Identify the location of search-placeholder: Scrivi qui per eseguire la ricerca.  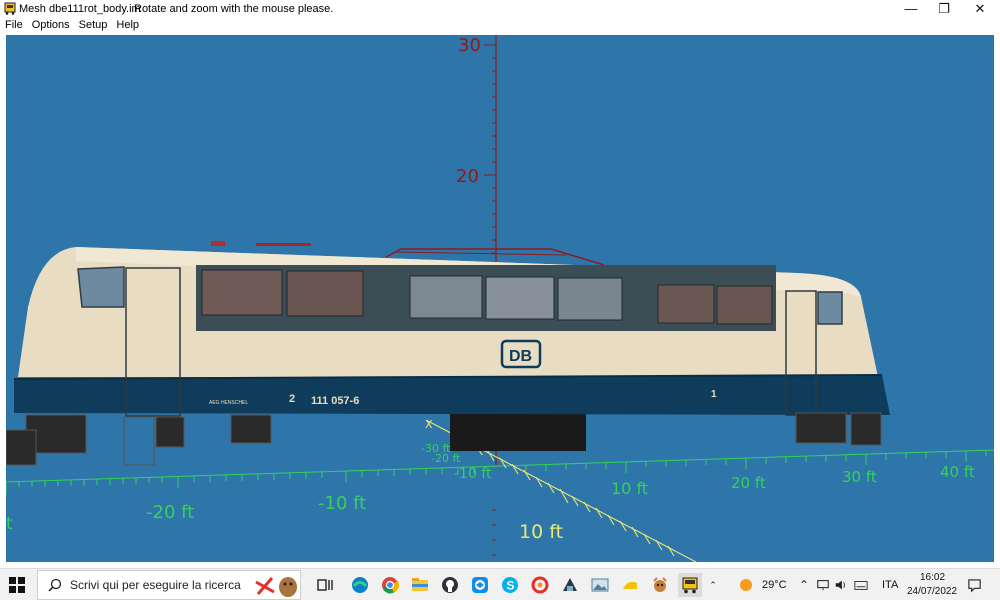
(155, 585).